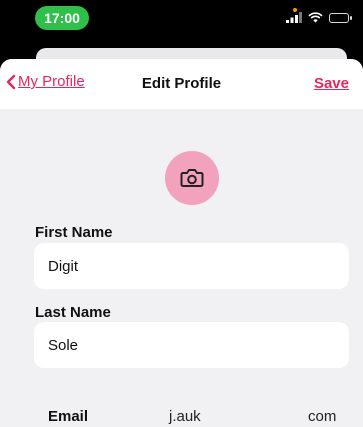 The height and width of the screenshot is (427, 363). Describe the element at coordinates (322, 416) in the screenshot. I see `email-value-end: com` at that location.